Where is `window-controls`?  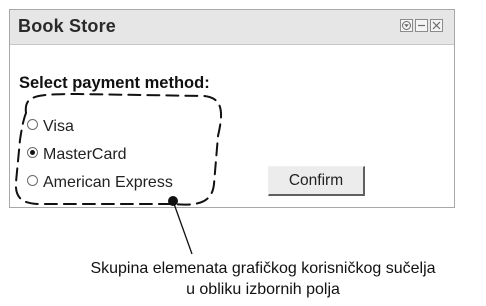 window-controls is located at coordinates (421, 25).